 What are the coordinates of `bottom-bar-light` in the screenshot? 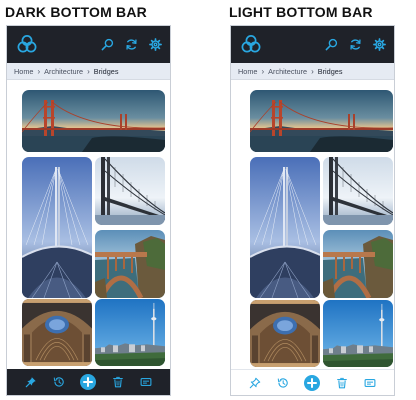 It's located at (312, 382).